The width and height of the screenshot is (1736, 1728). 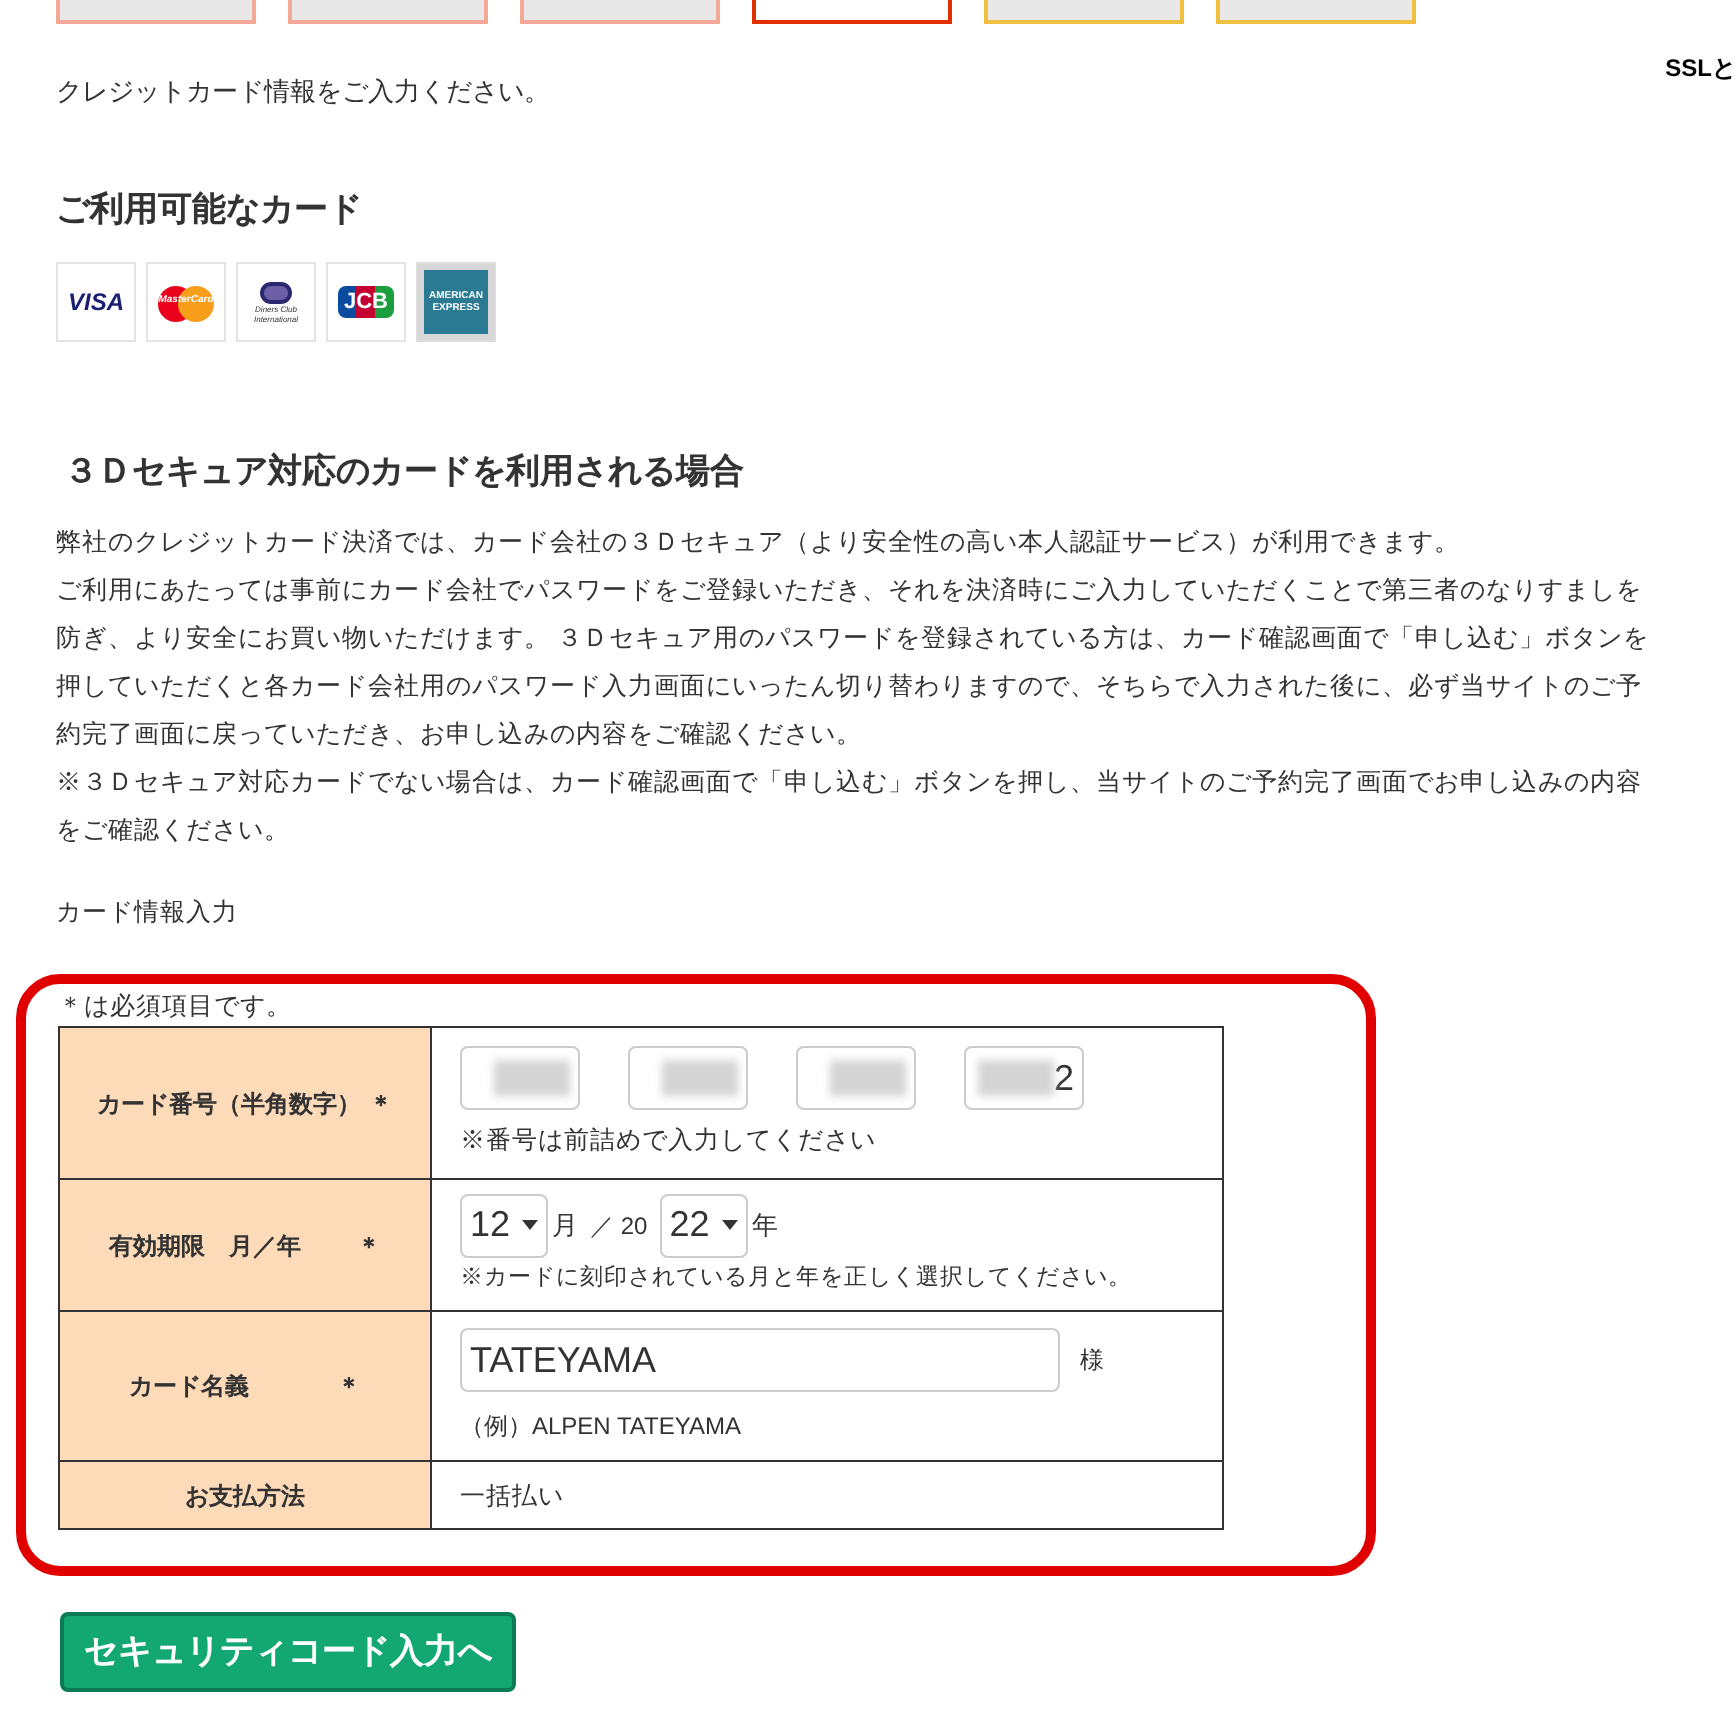 What do you see at coordinates (96, 302) in the screenshot?
I see `visa-logo: VISA` at bounding box center [96, 302].